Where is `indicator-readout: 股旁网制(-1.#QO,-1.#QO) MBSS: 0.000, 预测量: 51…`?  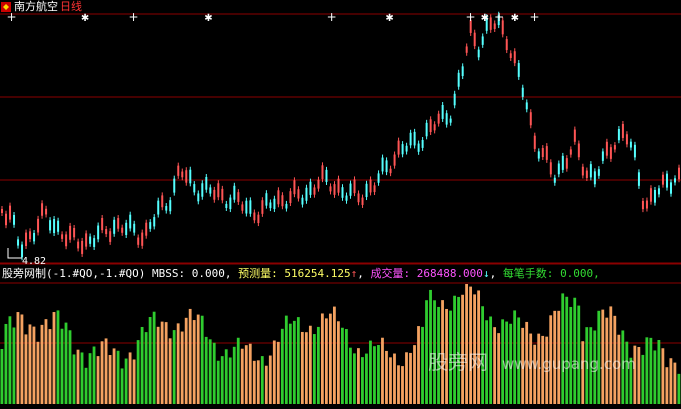
indicator-readout: 股旁网制(-1.#QO,-1.#QO) MBSS: 0.000, 预测量: 51… is located at coordinates (301, 273).